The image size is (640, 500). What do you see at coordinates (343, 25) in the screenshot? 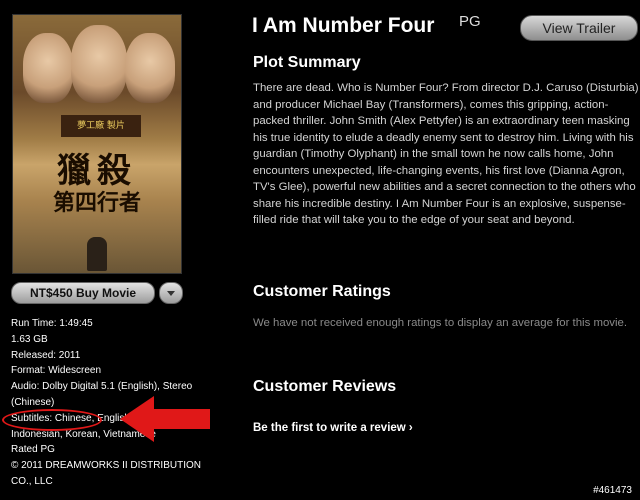
I see `movie-title: I Am Number Four` at bounding box center [343, 25].